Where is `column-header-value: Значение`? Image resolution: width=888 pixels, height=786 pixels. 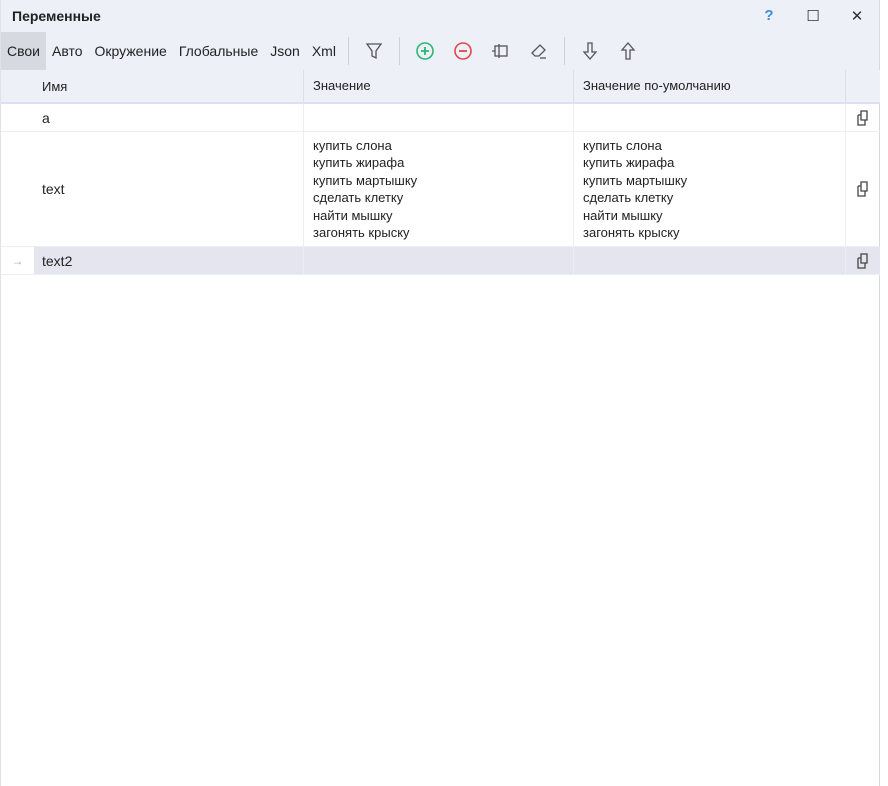
column-header-value: Значение is located at coordinates (439, 86).